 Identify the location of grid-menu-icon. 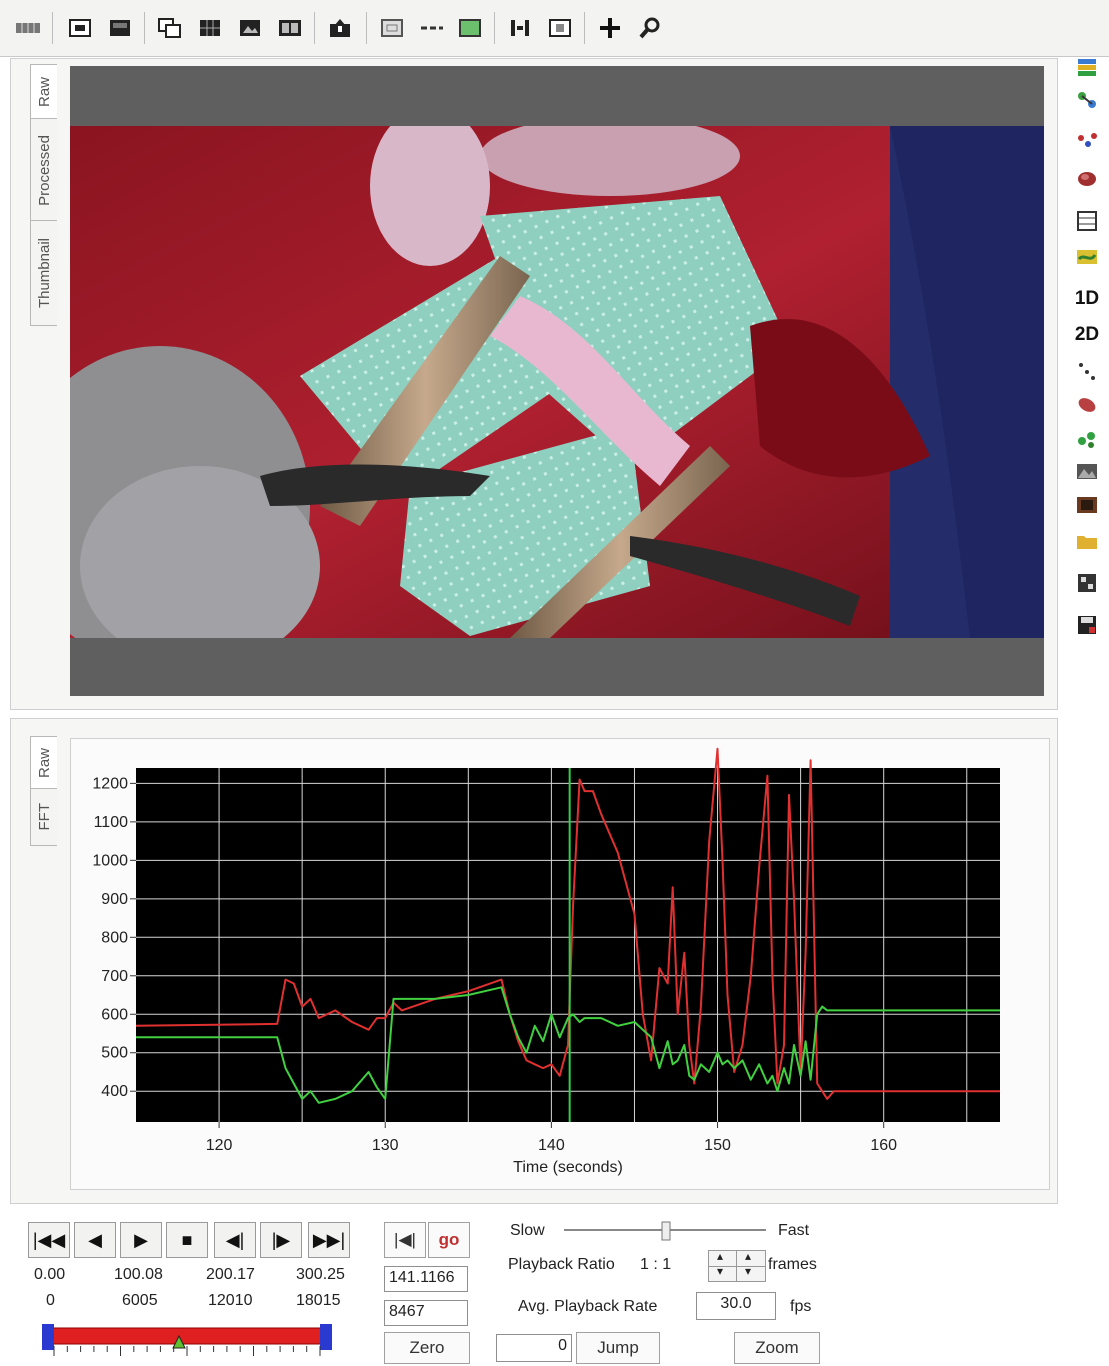
(28, 28).